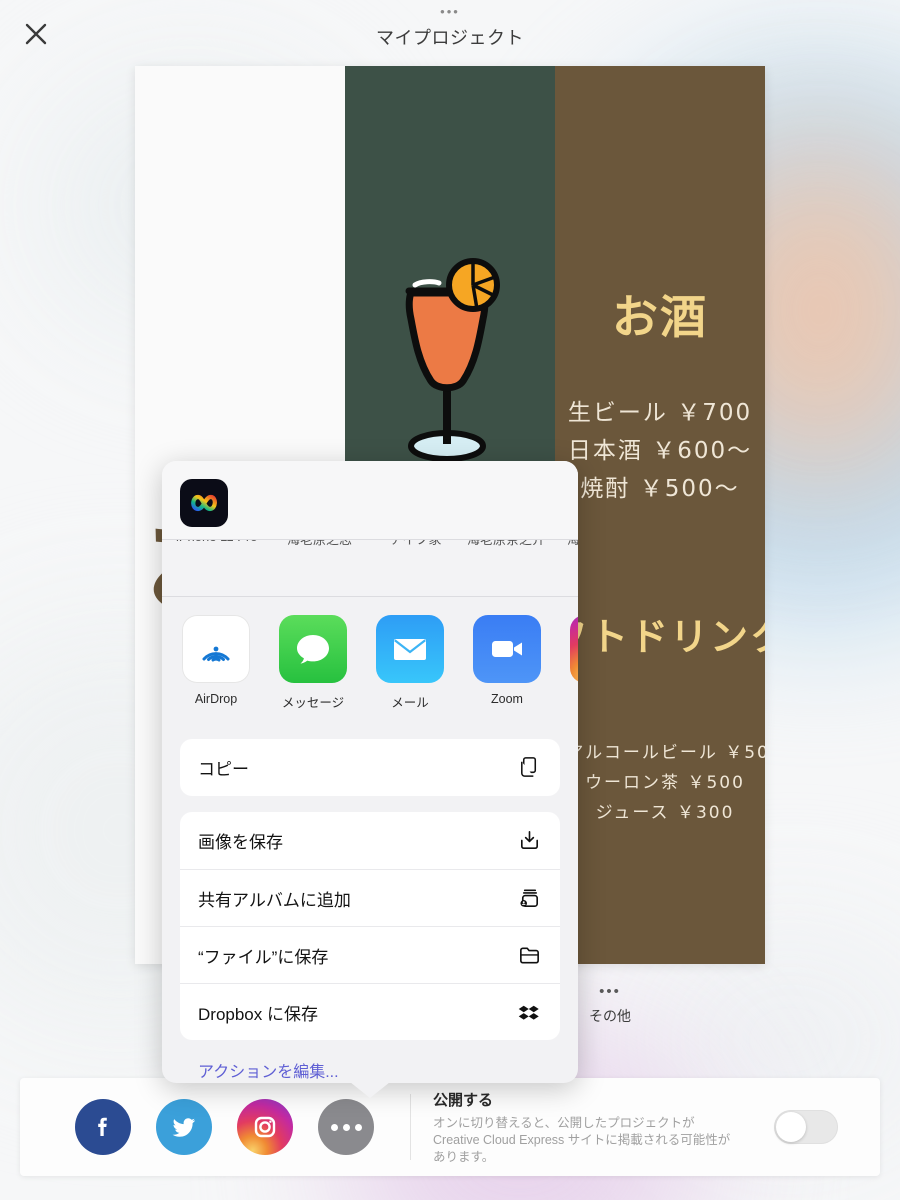 This screenshot has height=1200, width=900. What do you see at coordinates (450, 38) in the screenshot?
I see `page-title: マイプロジェクト` at bounding box center [450, 38].